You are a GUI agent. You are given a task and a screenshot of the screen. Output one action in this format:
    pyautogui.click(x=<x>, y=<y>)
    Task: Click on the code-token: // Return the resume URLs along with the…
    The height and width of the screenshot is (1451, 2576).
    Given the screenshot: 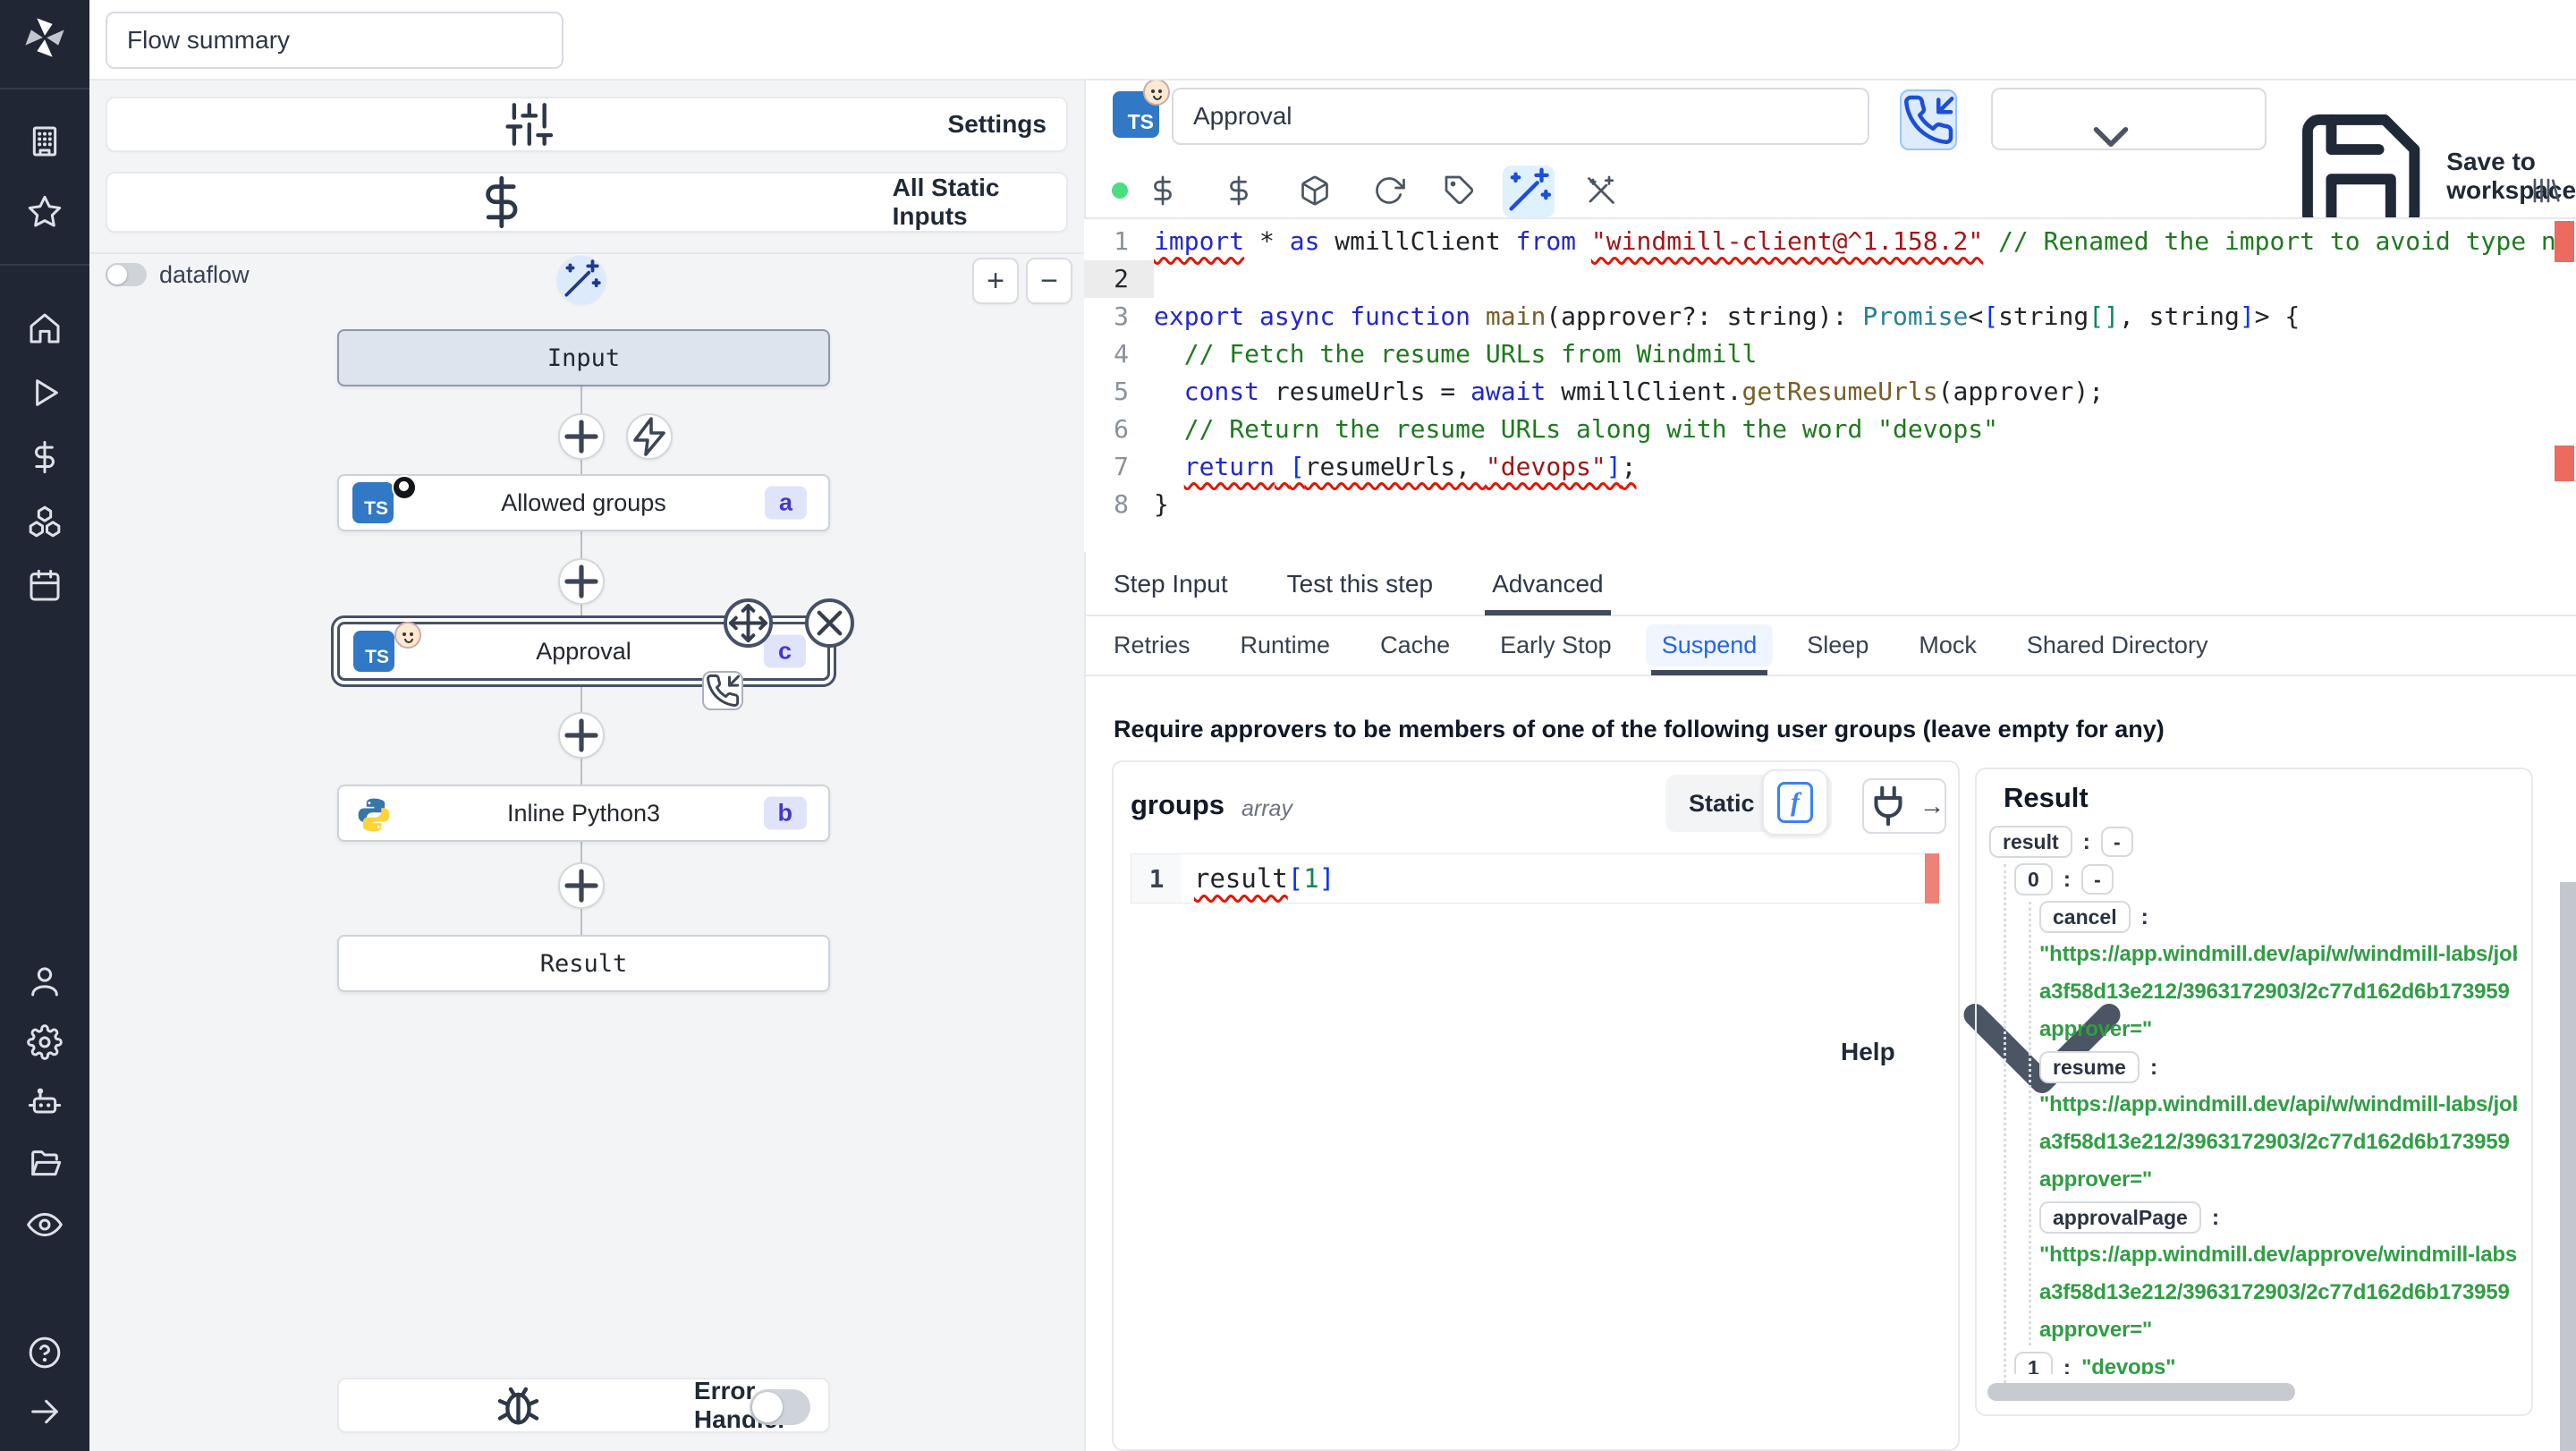 What is the action you would take?
    pyautogui.click(x=1591, y=429)
    